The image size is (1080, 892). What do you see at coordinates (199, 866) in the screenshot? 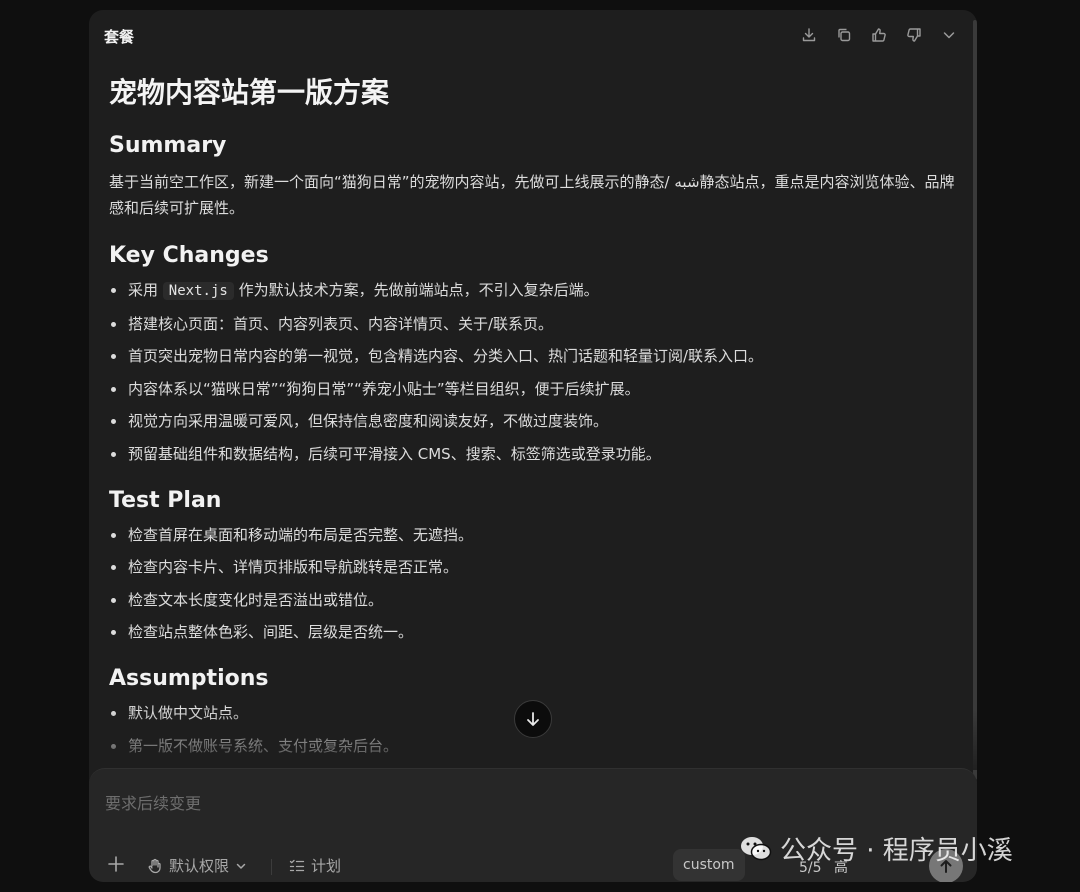
I see `permissions-label: 默认权限` at bounding box center [199, 866].